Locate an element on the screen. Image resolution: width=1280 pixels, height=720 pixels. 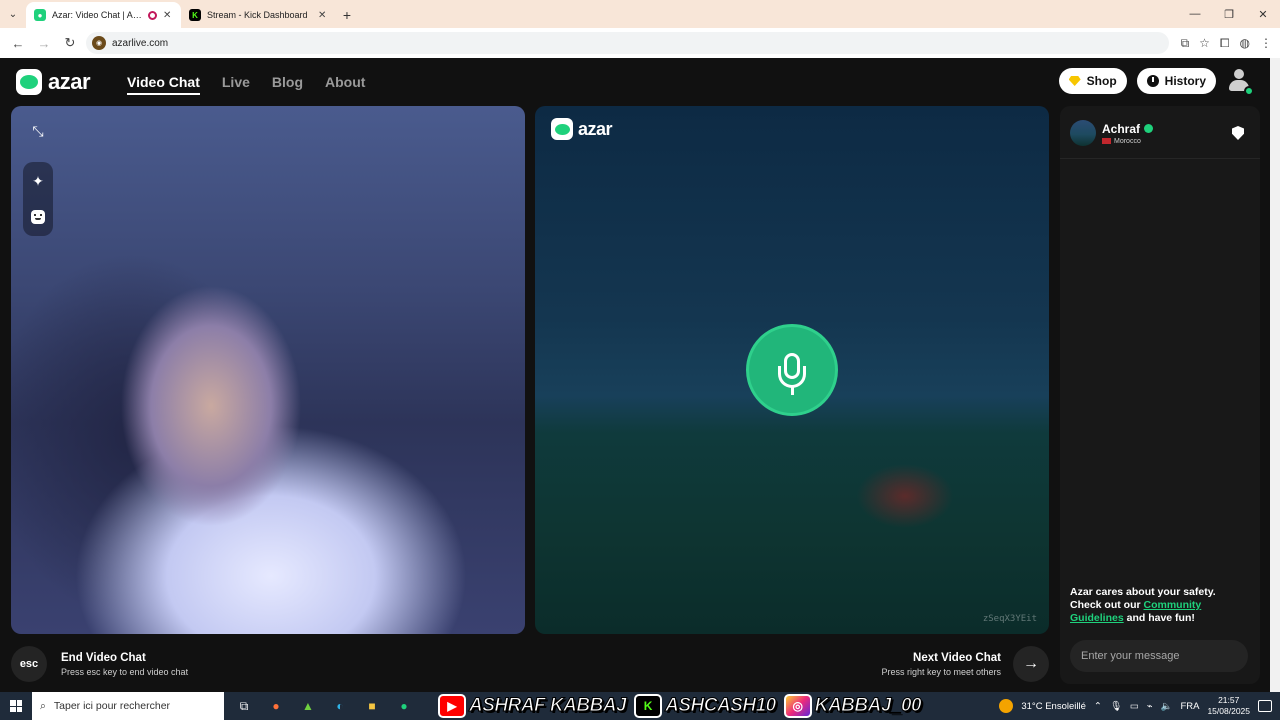
online-status-icon is located at coordinates (1249, 91).